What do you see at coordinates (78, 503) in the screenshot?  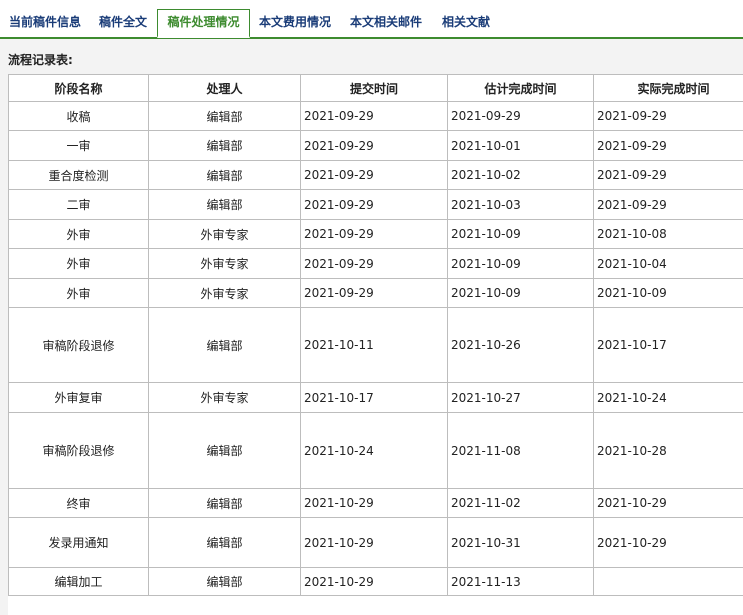 I see `cell-stage: 终审` at bounding box center [78, 503].